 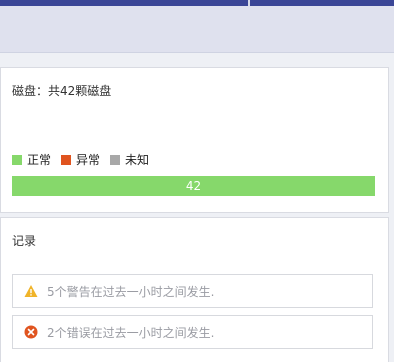 I want to click on disk-panel-title: 磁盘：共42颗磁盘, so click(x=62, y=91).